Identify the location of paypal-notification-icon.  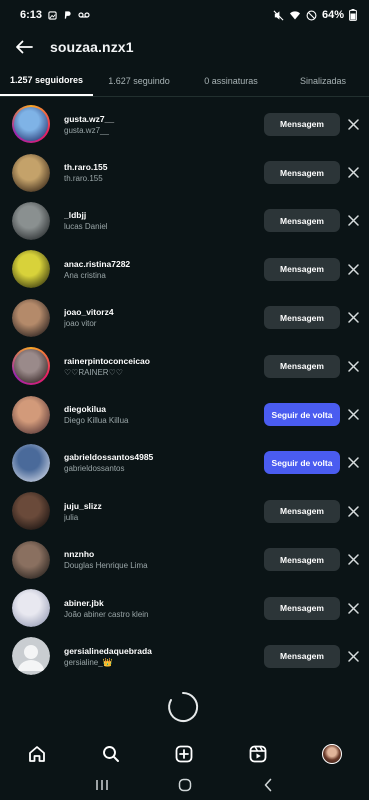
(67, 15).